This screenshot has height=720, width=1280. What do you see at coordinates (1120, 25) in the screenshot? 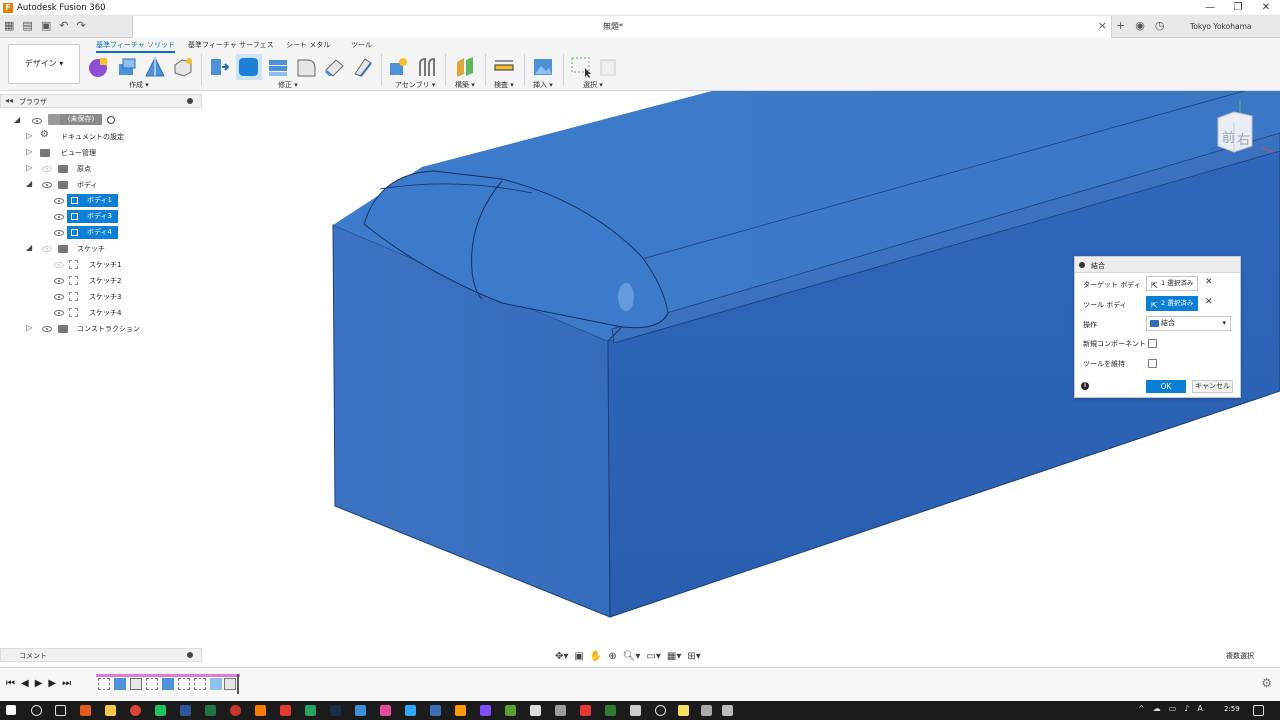
I see `new-tab-icon: +` at bounding box center [1120, 25].